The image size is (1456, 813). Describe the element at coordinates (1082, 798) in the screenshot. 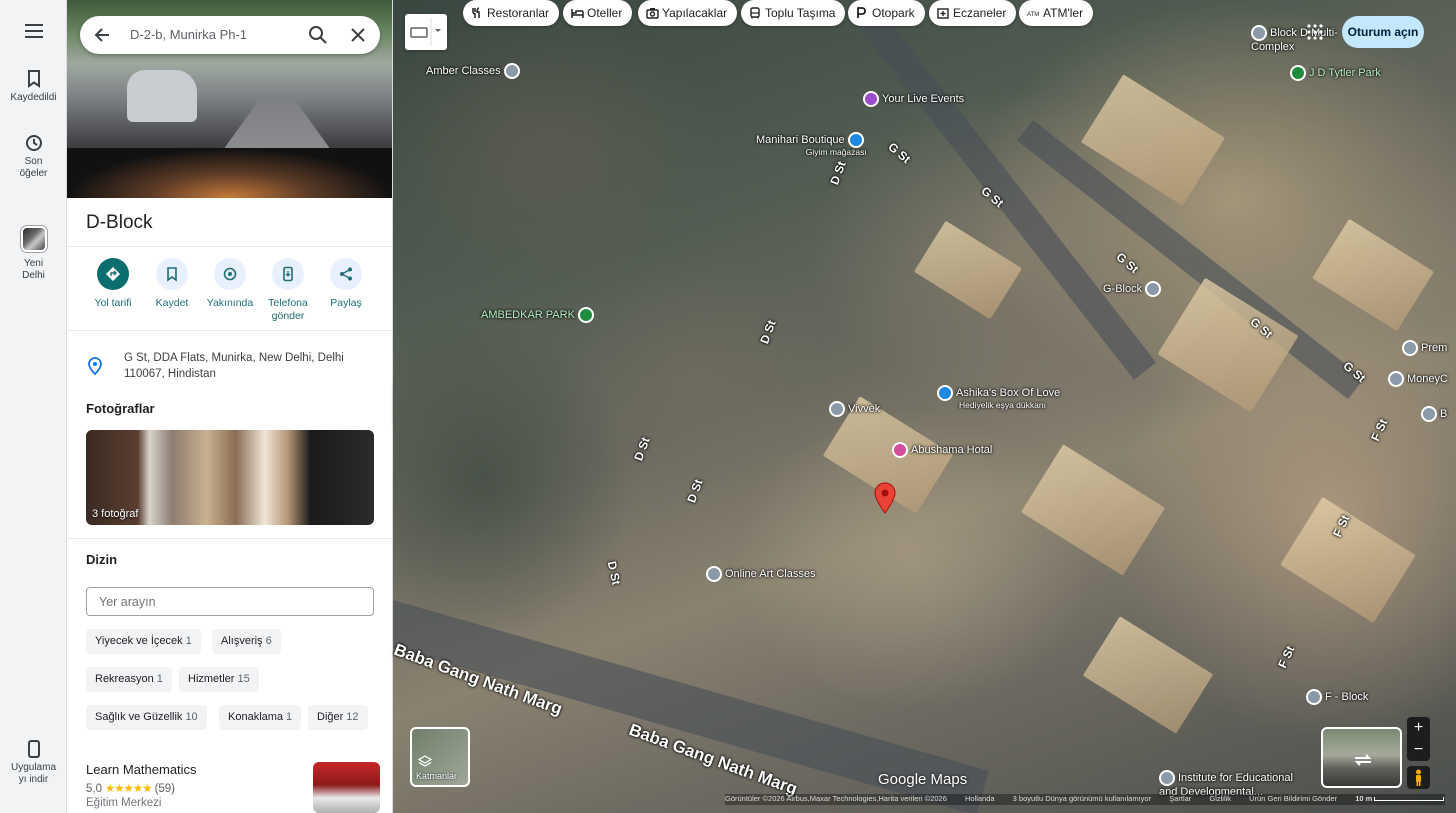

I see `globe-view-notice: 3 boyutlu Dünya görünümü kullanılamıyor` at that location.